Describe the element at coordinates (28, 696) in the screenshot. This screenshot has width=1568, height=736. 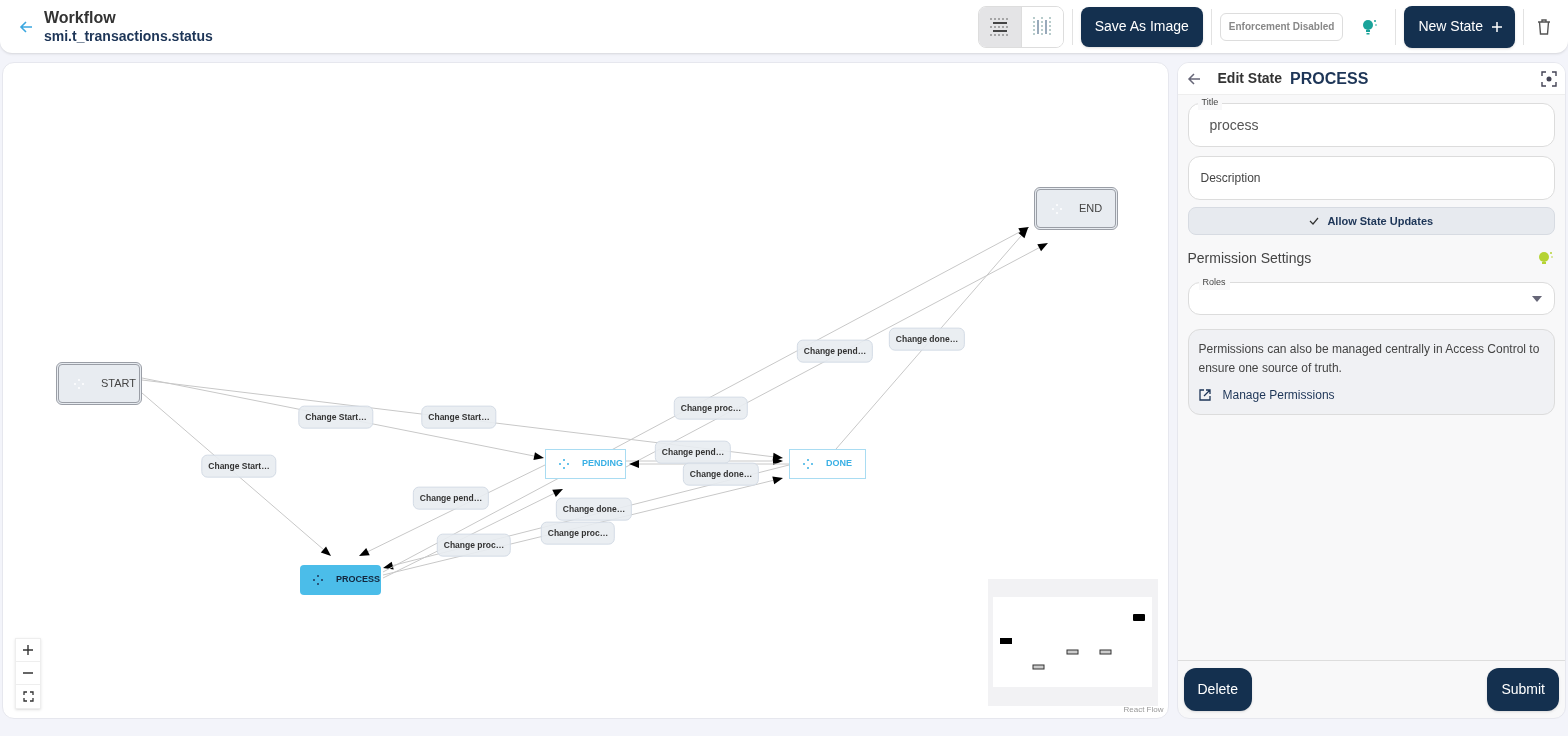
I see `fit-view-icon` at that location.